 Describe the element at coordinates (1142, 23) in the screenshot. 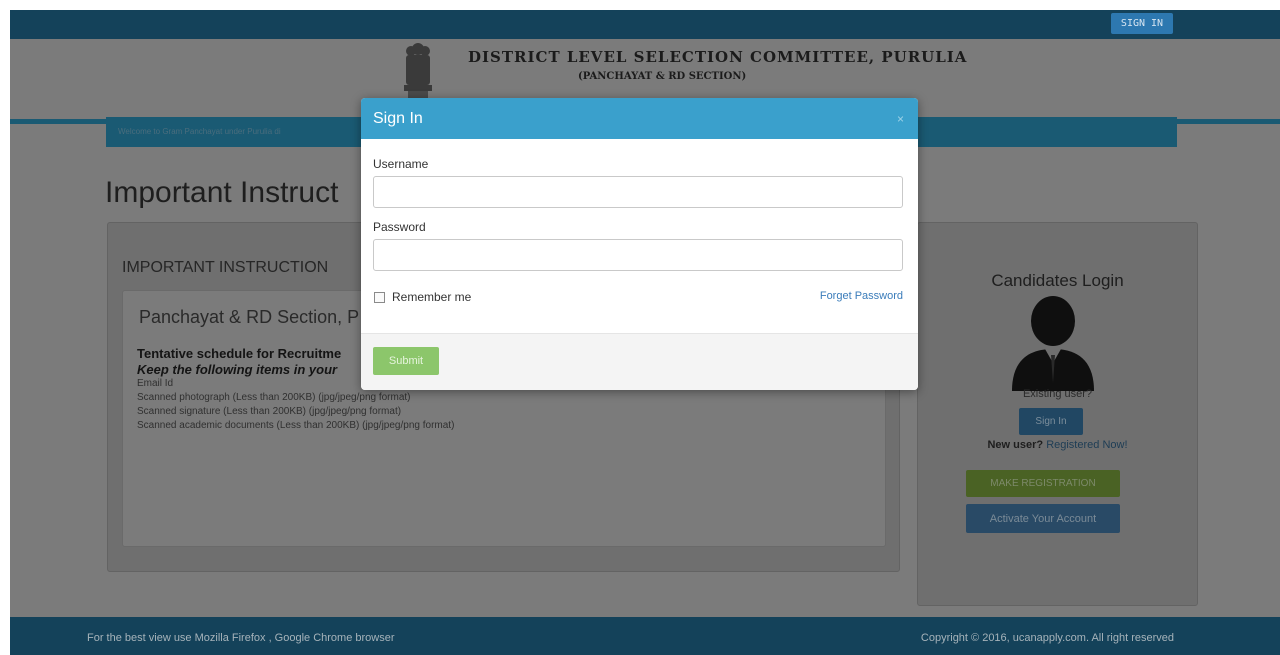

I see `top-signin-button: SIGN IN` at that location.